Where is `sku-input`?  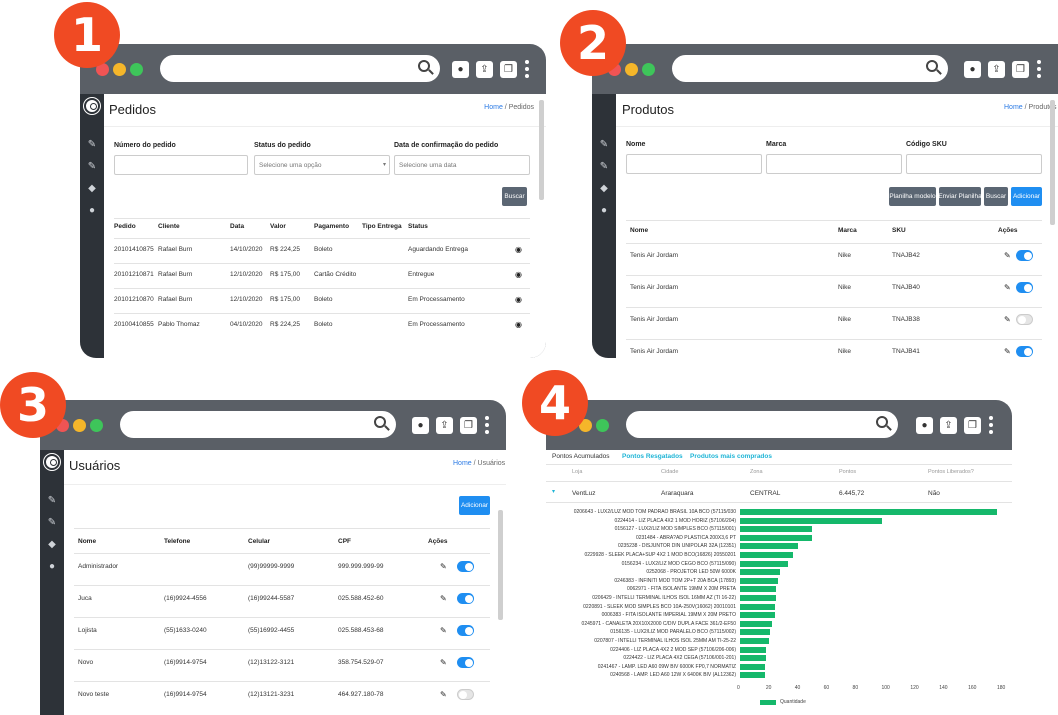
sku-input is located at coordinates (974, 164).